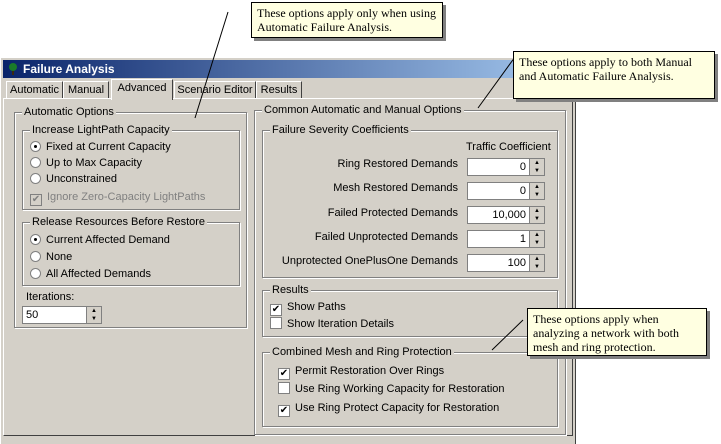  I want to click on tab-label: Advanced, so click(142, 88).